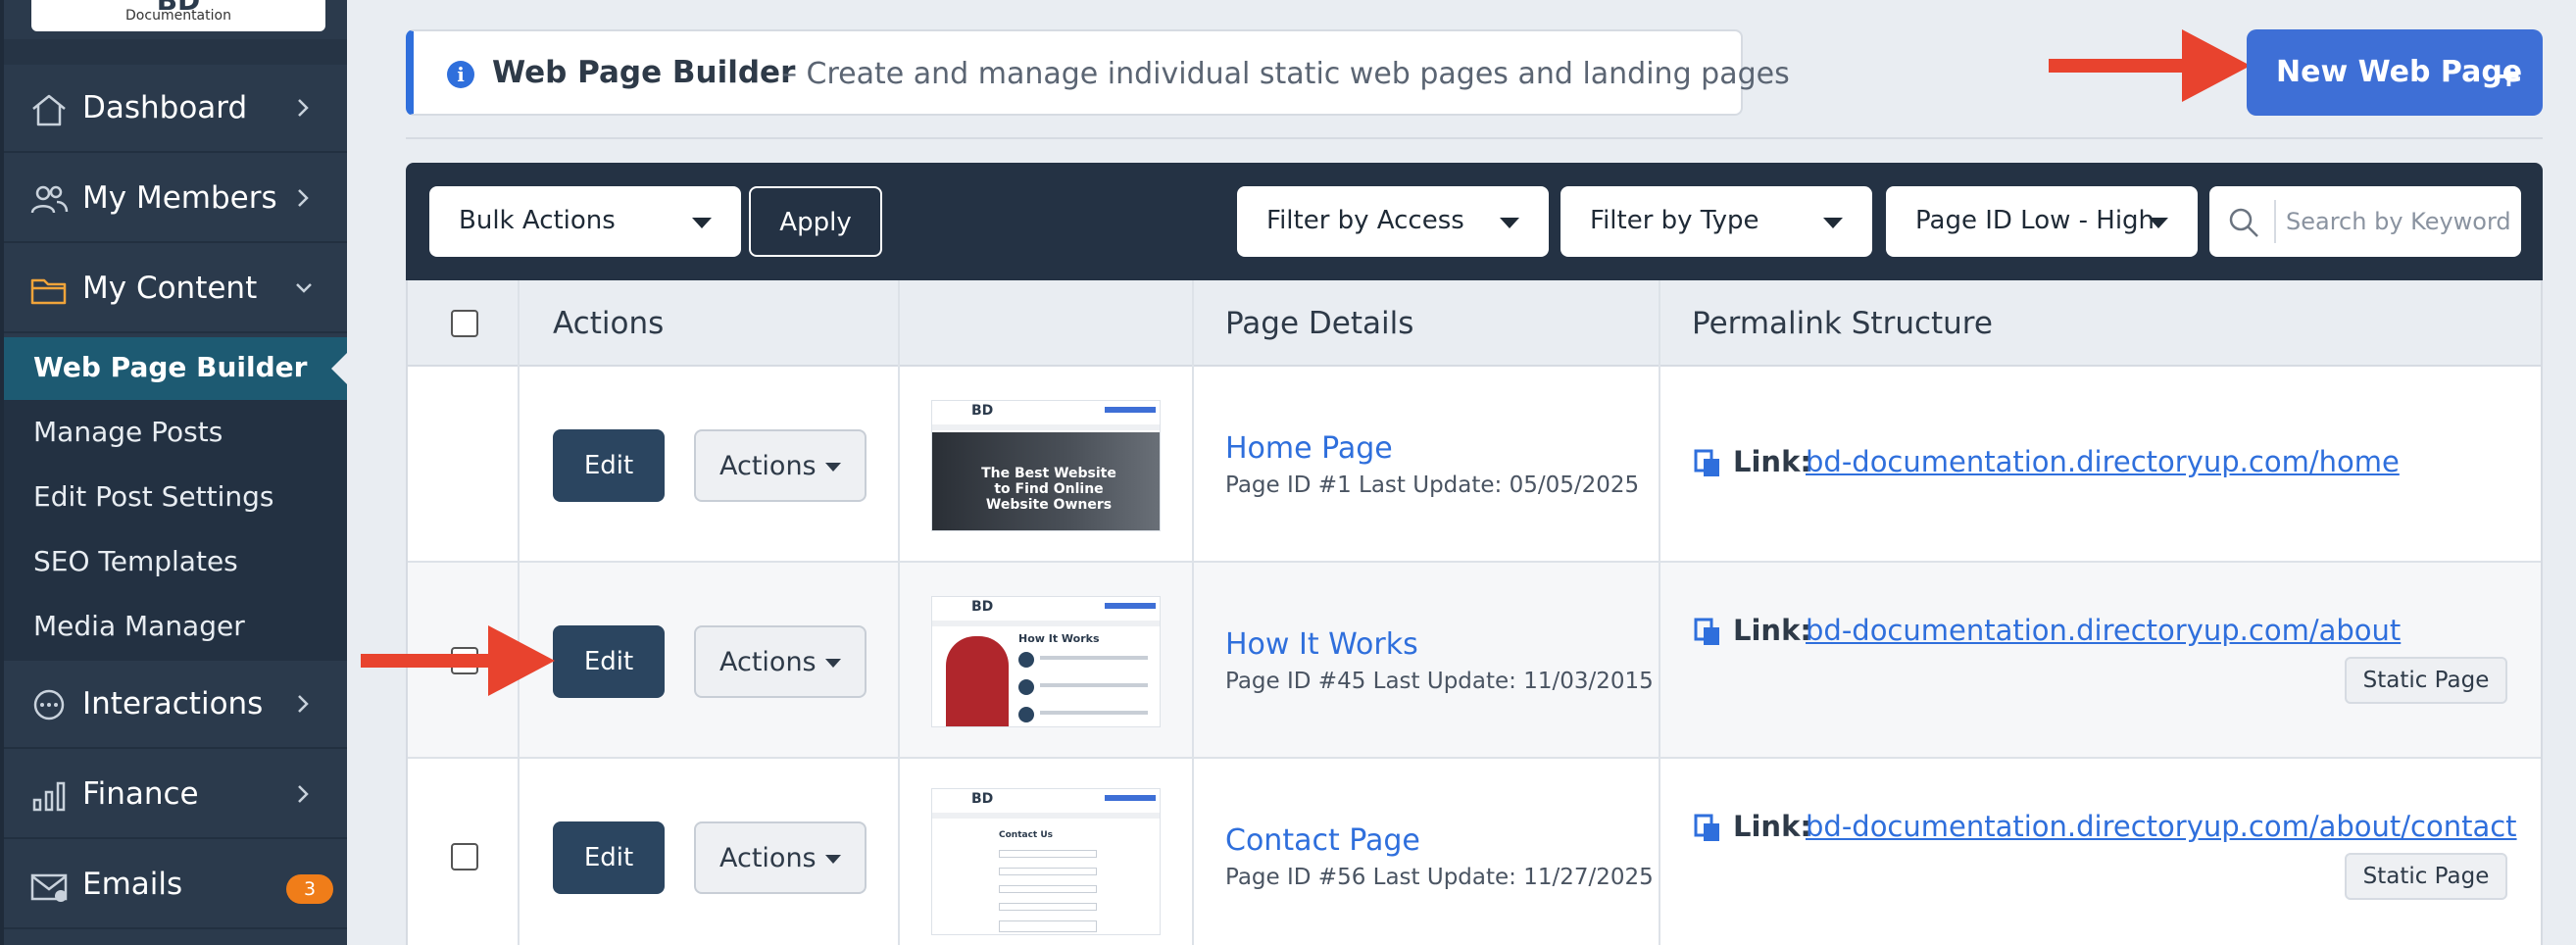 The image size is (2576, 945). I want to click on sidebar-item-finance: Finance, so click(175, 795).